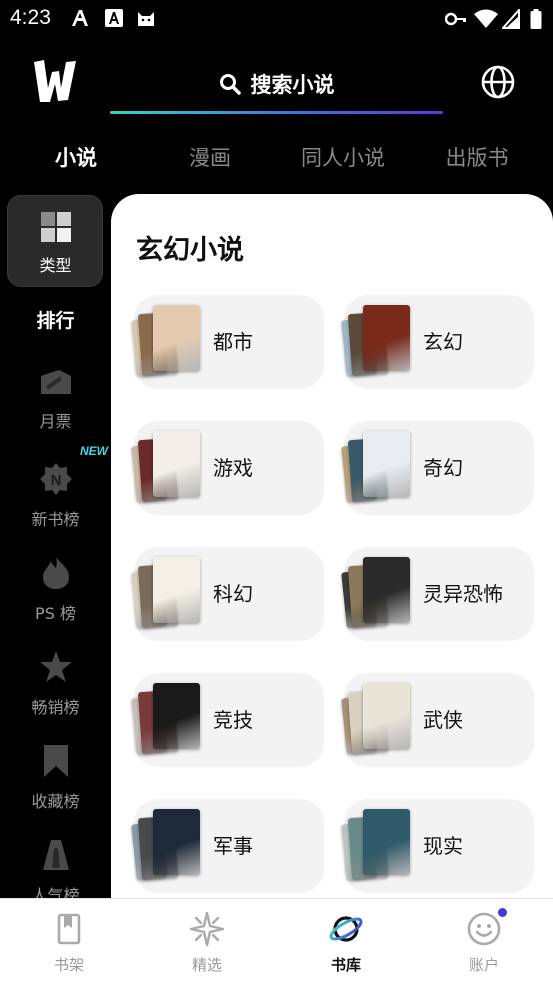 The image size is (553, 984). I want to click on category-name: 科幻, so click(233, 594).